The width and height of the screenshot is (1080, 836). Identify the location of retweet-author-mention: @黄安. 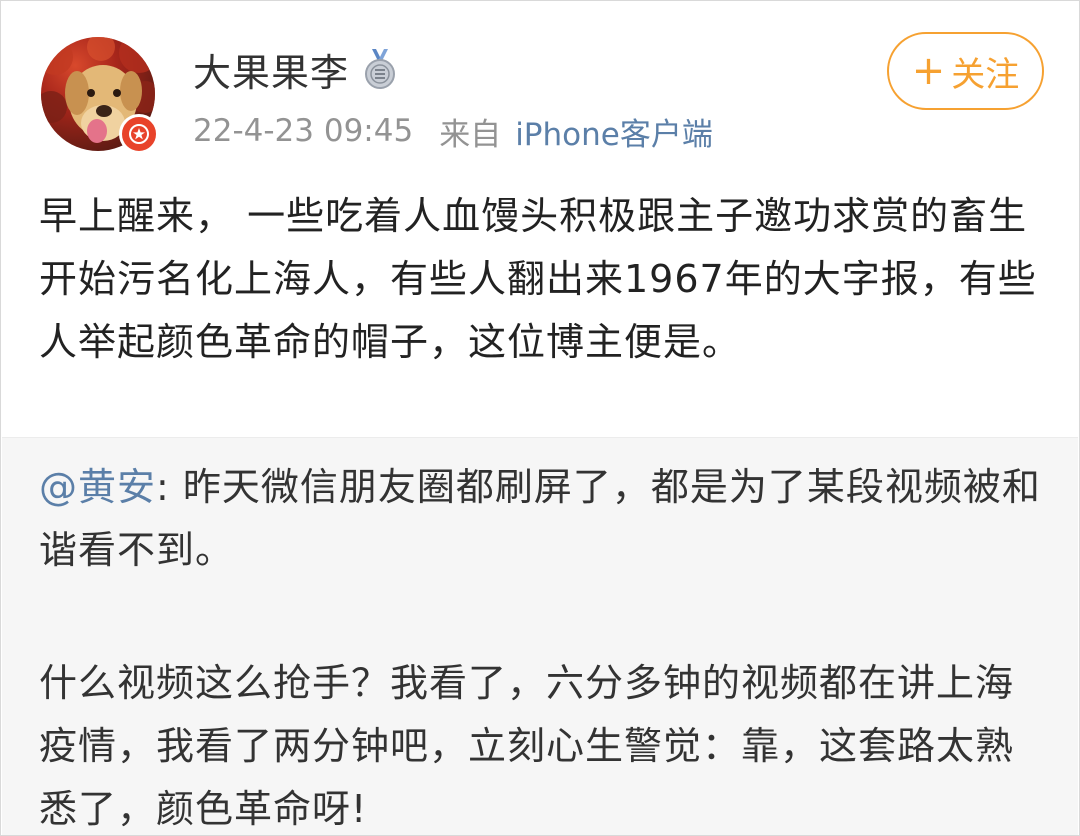
(97, 487).